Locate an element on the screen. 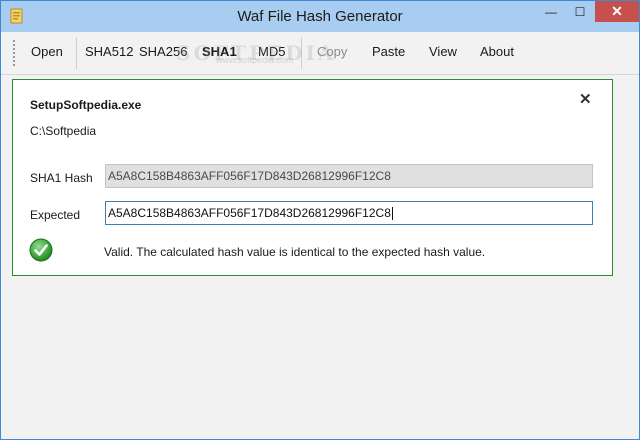 The width and height of the screenshot is (640, 440). check-icon is located at coordinates (41, 250).